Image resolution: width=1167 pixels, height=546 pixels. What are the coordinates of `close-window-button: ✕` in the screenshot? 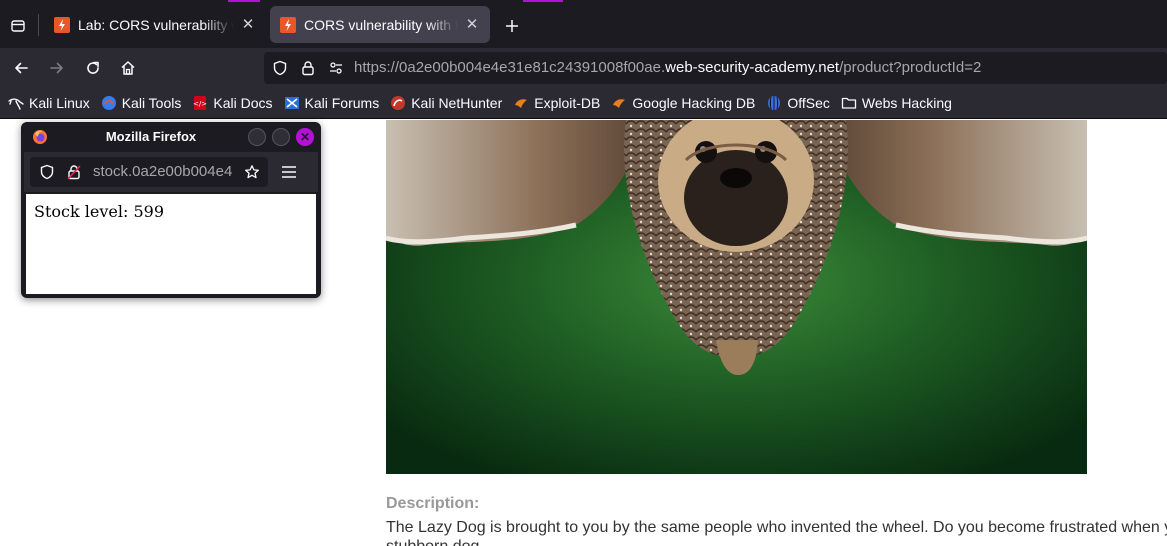 It's located at (305, 137).